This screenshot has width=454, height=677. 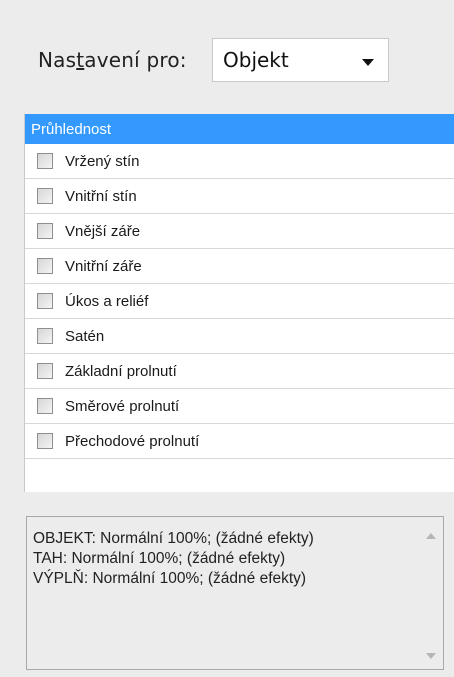 What do you see at coordinates (173, 538) in the screenshot?
I see `summary-line-object: OBJEKT: Normální 100%; (žádné efekty)` at bounding box center [173, 538].